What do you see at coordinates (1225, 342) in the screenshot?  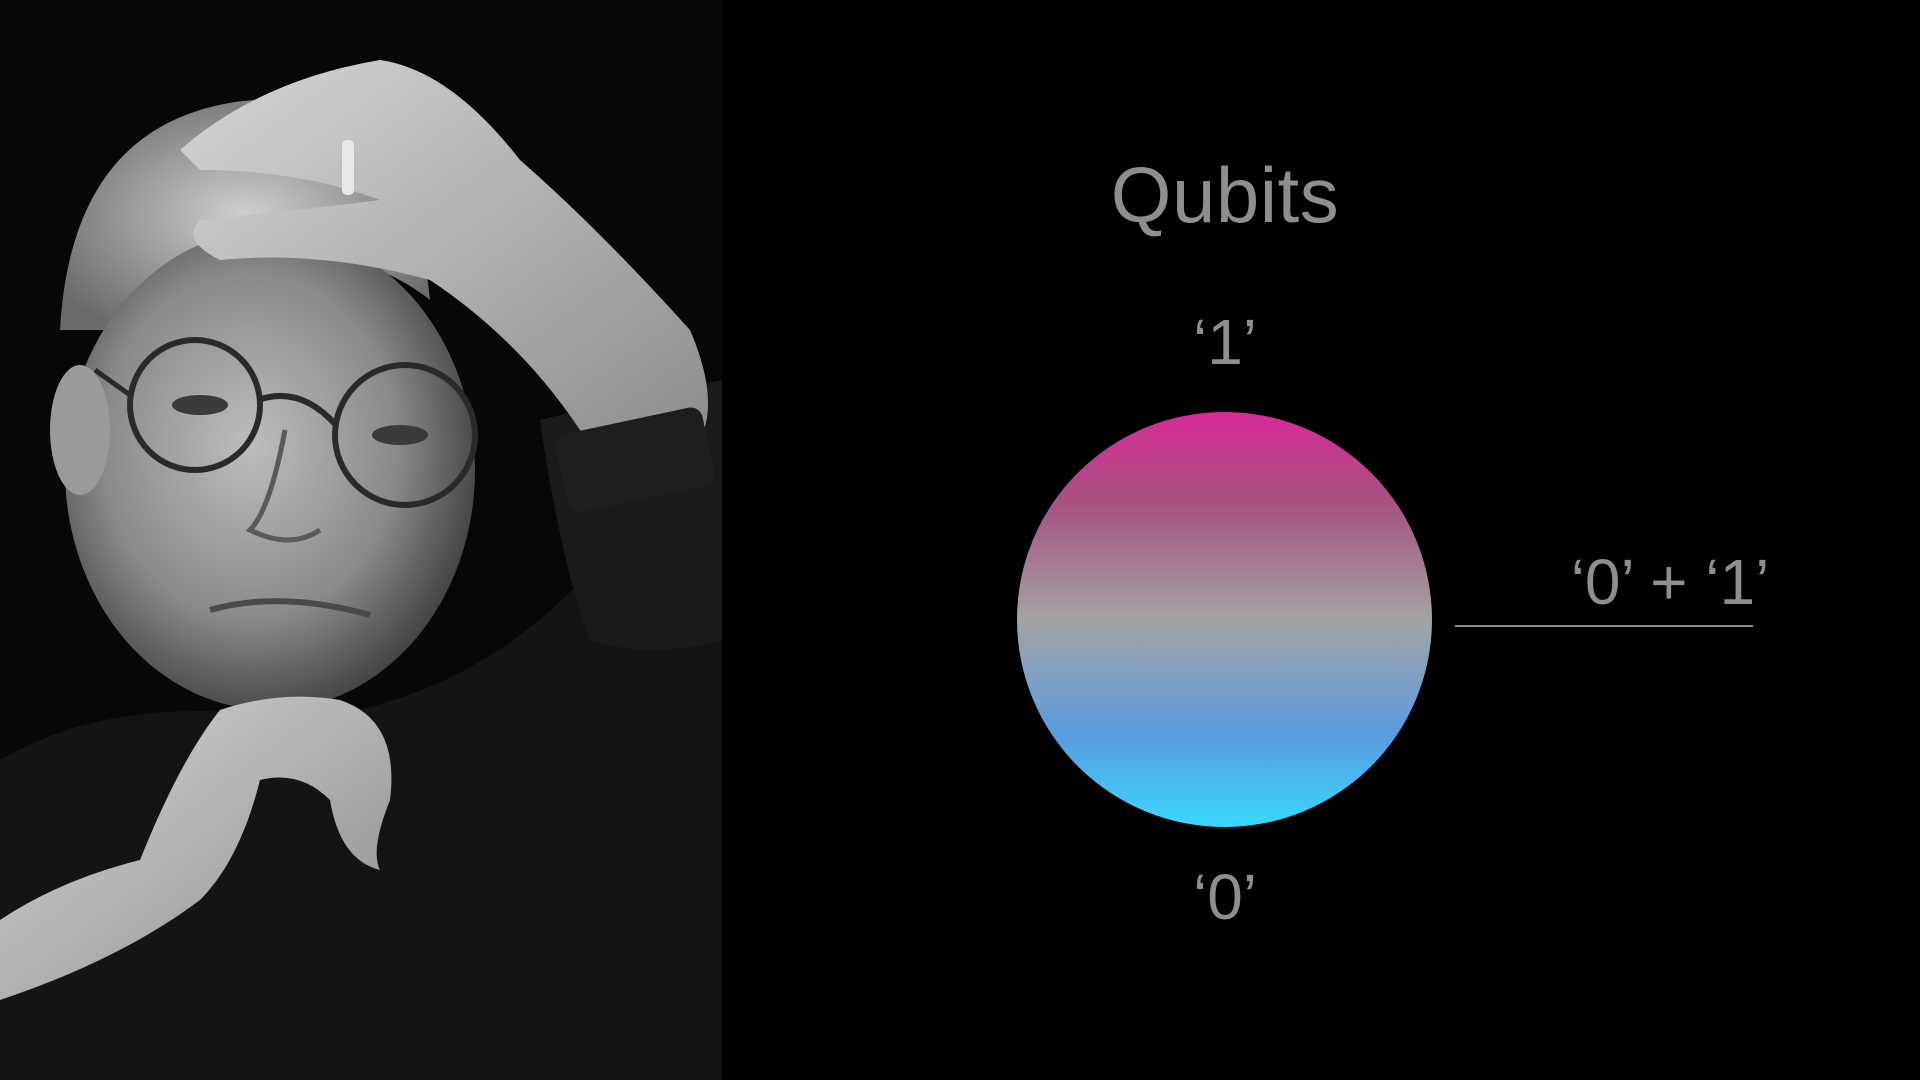 I see `state-one-label: ‘1’` at bounding box center [1225, 342].